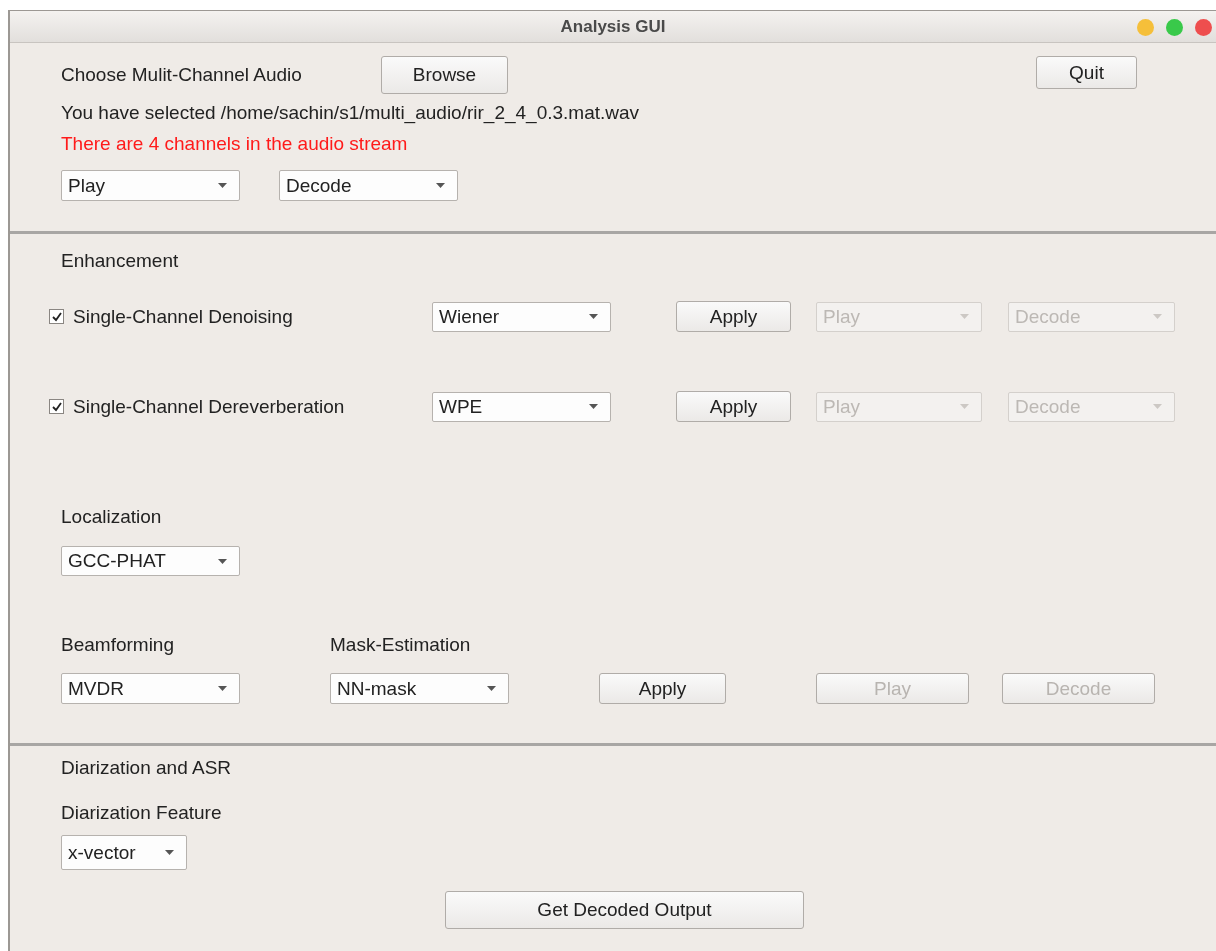 This screenshot has width=1216, height=951. I want to click on dropdown: NN-mask, so click(419, 688).